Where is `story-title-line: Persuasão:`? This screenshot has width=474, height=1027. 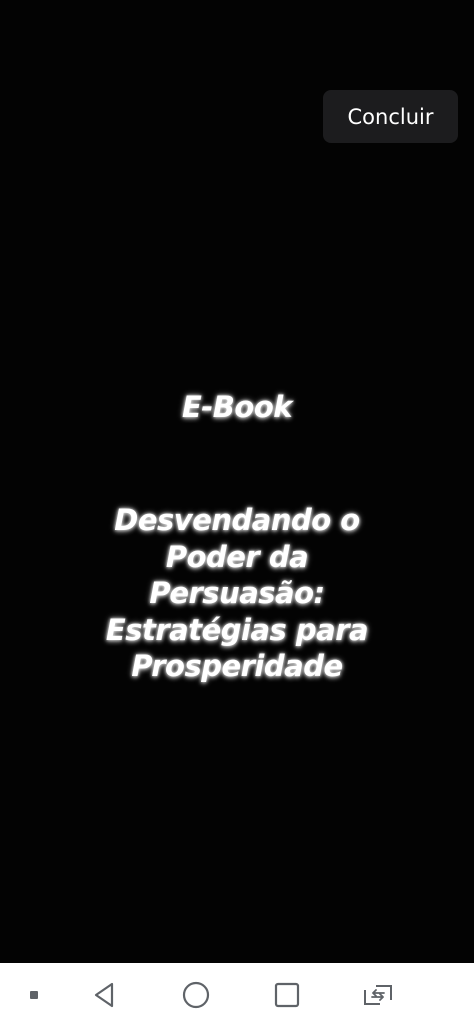
story-title-line: Persuasão: is located at coordinates (237, 593).